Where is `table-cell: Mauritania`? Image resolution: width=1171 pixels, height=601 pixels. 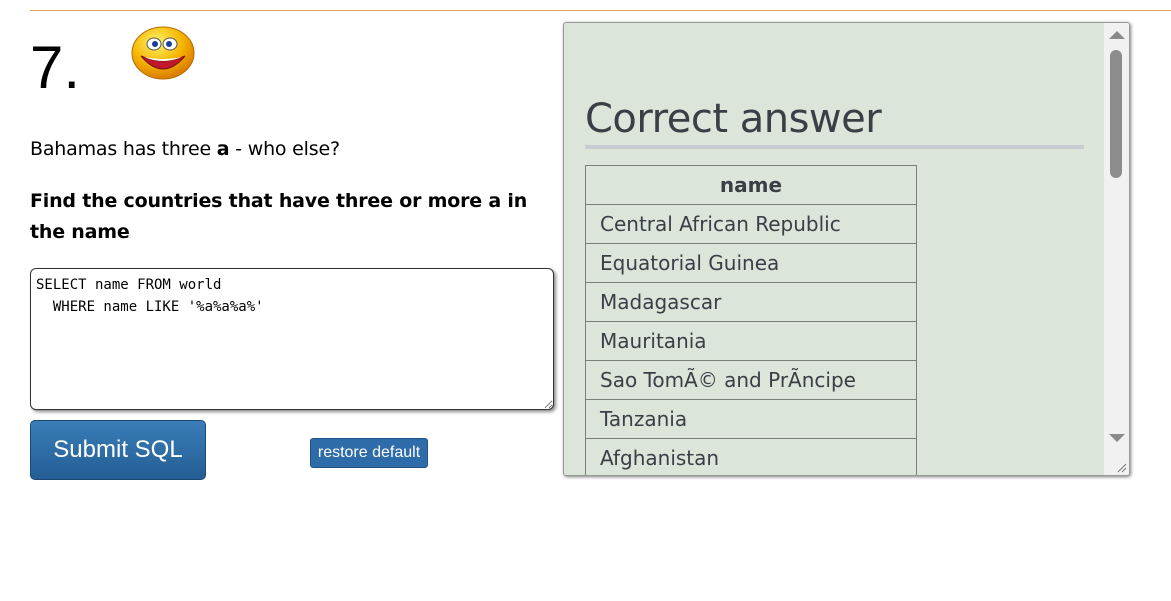
table-cell: Mauritania is located at coordinates (751, 341).